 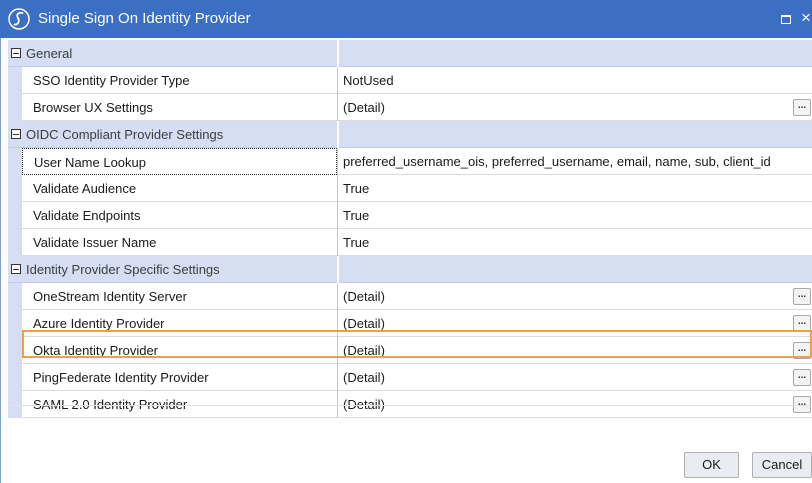 What do you see at coordinates (93, 107) in the screenshot?
I see `property-name: Browser UX Settings` at bounding box center [93, 107].